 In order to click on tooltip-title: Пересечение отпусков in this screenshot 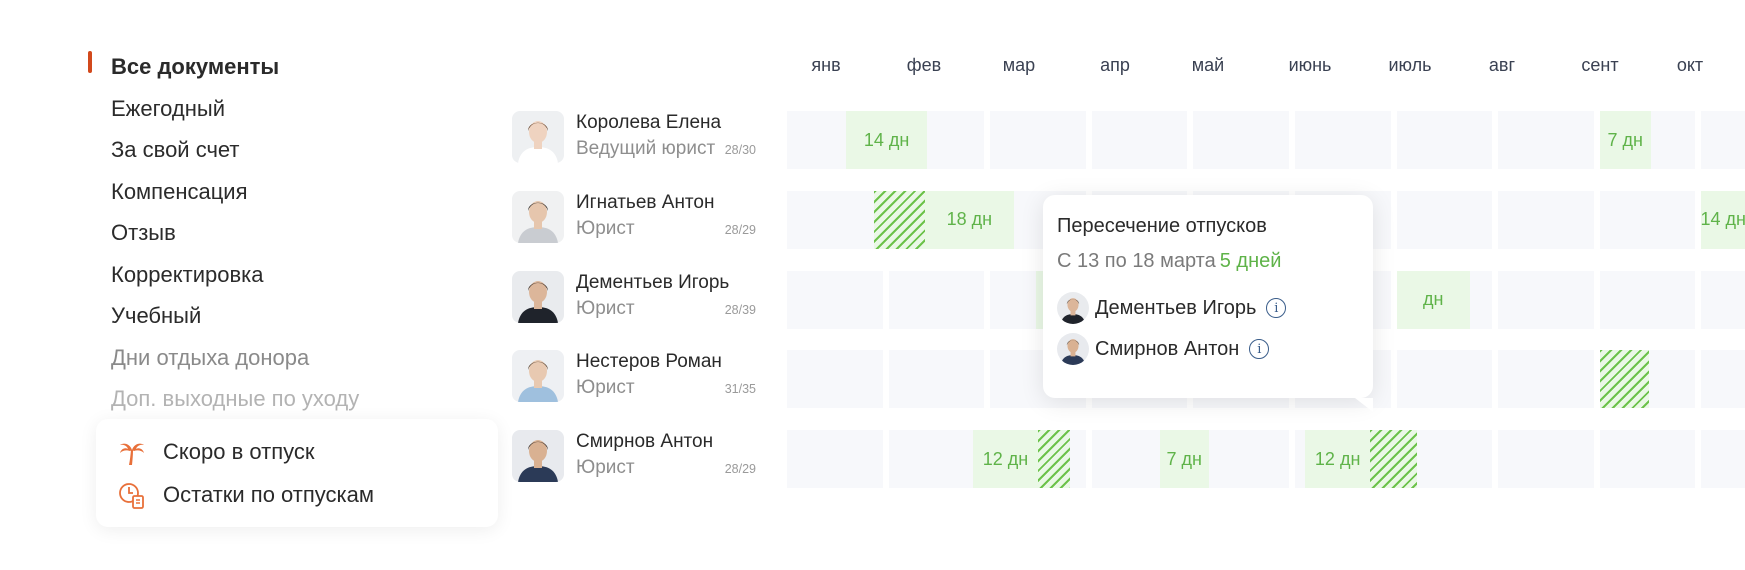, I will do `click(1162, 226)`.